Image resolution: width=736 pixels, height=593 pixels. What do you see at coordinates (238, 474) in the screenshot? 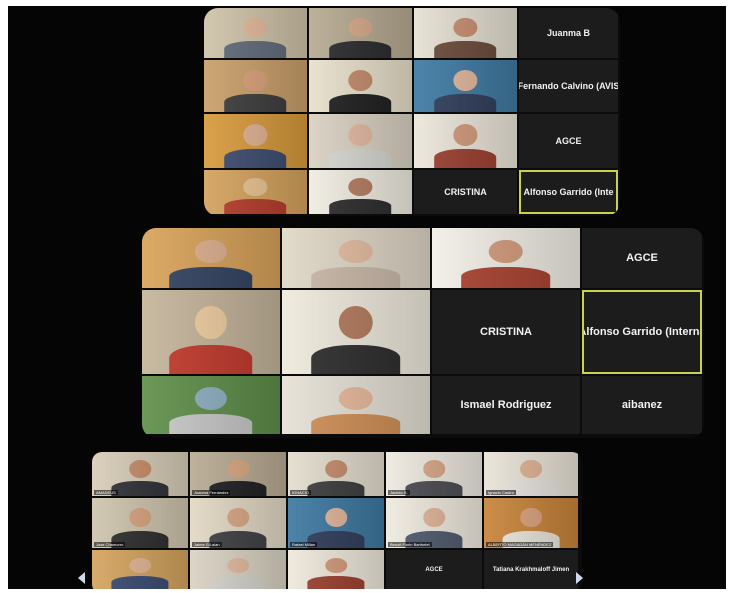
I see `participant-video-tile: Juanma Fernández` at bounding box center [238, 474].